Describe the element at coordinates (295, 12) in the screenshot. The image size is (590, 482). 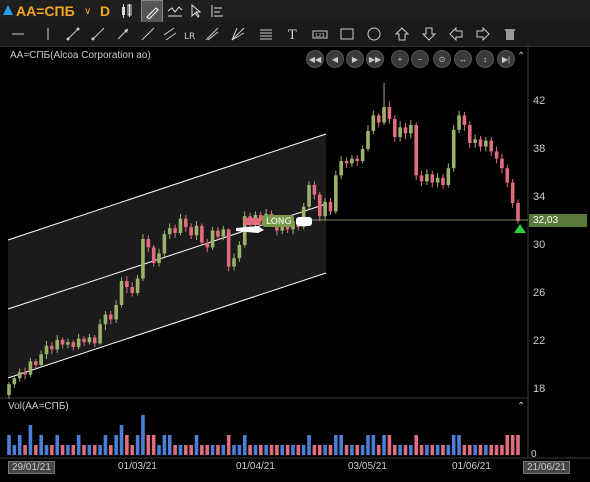
I see `top-toolbar: AA=СПБ ∨ D` at that location.